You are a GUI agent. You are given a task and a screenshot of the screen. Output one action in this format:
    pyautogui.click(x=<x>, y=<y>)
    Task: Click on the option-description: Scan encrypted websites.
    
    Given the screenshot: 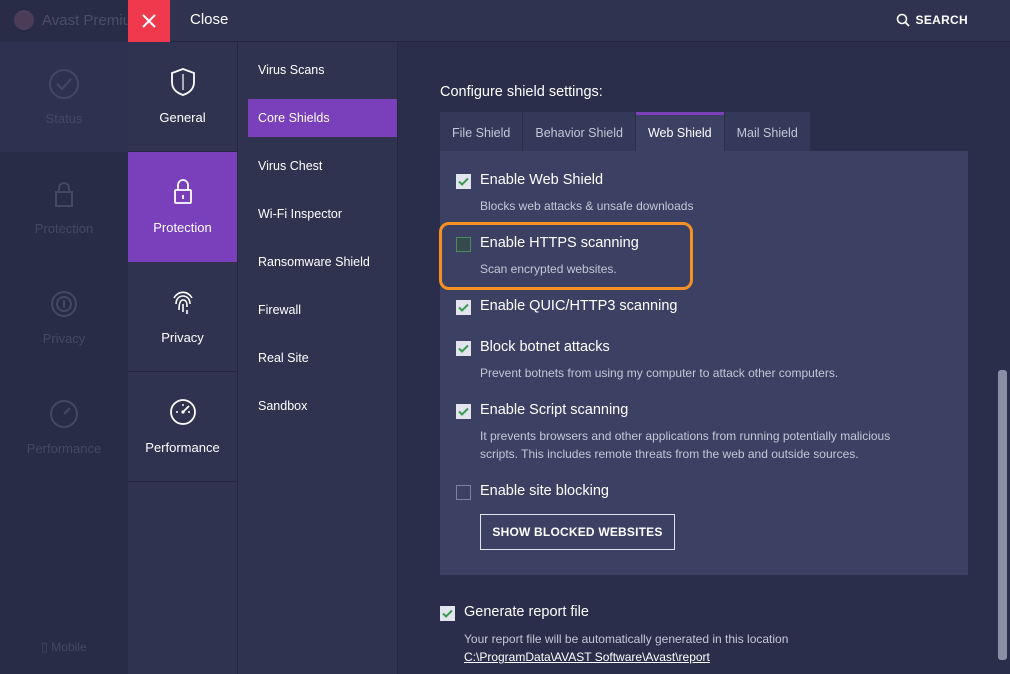 What is the action you would take?
    pyautogui.click(x=548, y=269)
    